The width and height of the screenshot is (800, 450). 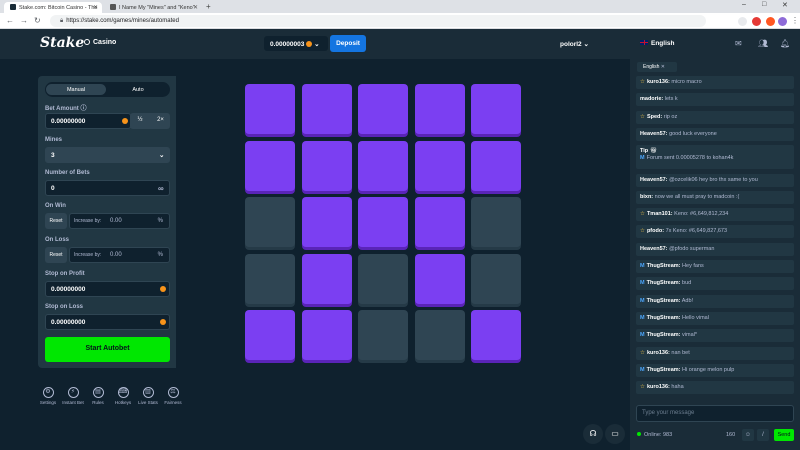 I want to click on settings-button: ⚙ Settings, so click(x=48, y=396).